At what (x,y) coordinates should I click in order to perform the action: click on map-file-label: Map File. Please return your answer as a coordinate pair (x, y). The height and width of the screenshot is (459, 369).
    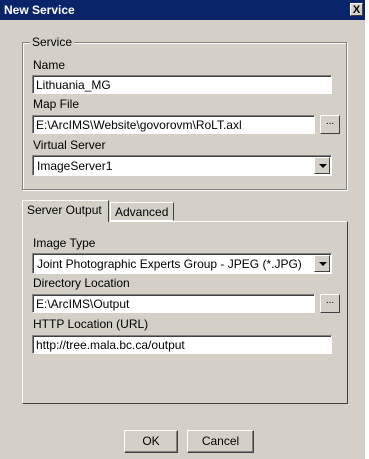
    Looking at the image, I should click on (56, 104).